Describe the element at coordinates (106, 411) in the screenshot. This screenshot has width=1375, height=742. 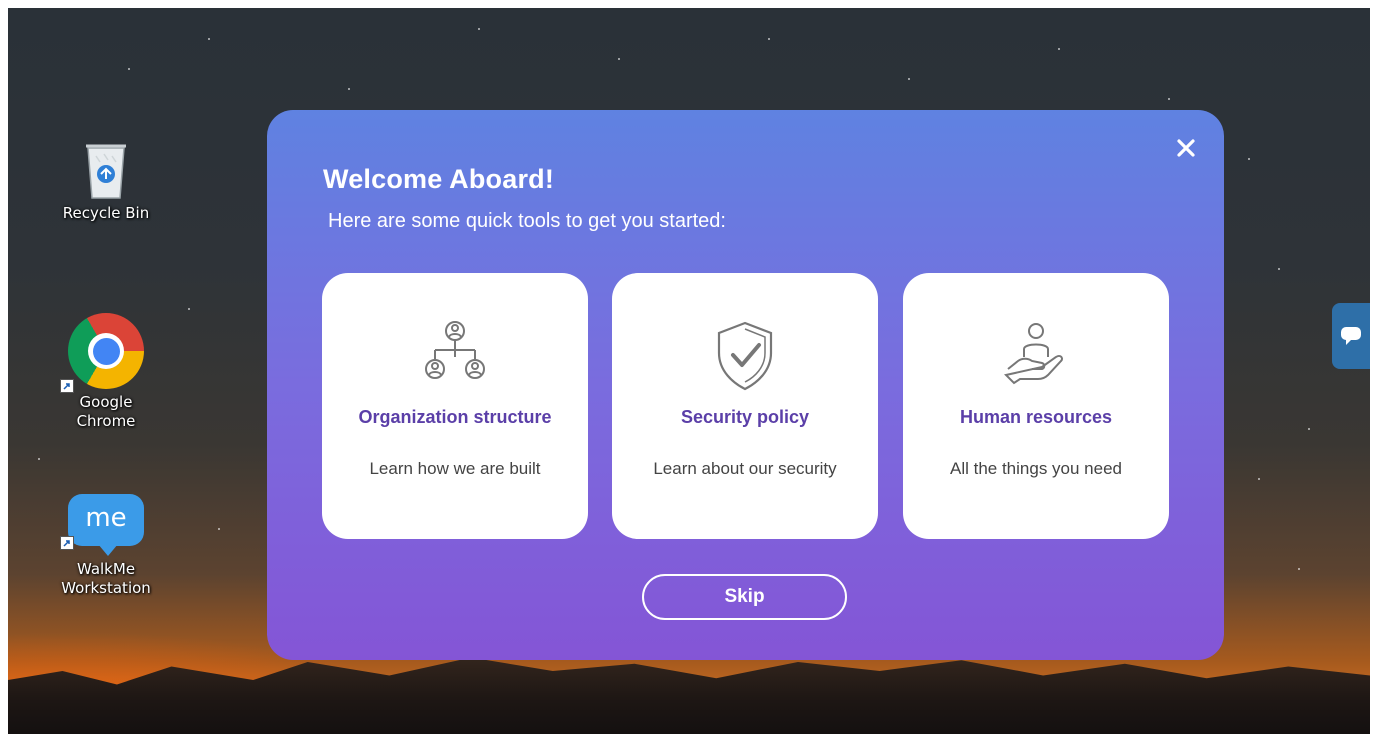
I see `desktop-icon-label: Google Chrome` at that location.